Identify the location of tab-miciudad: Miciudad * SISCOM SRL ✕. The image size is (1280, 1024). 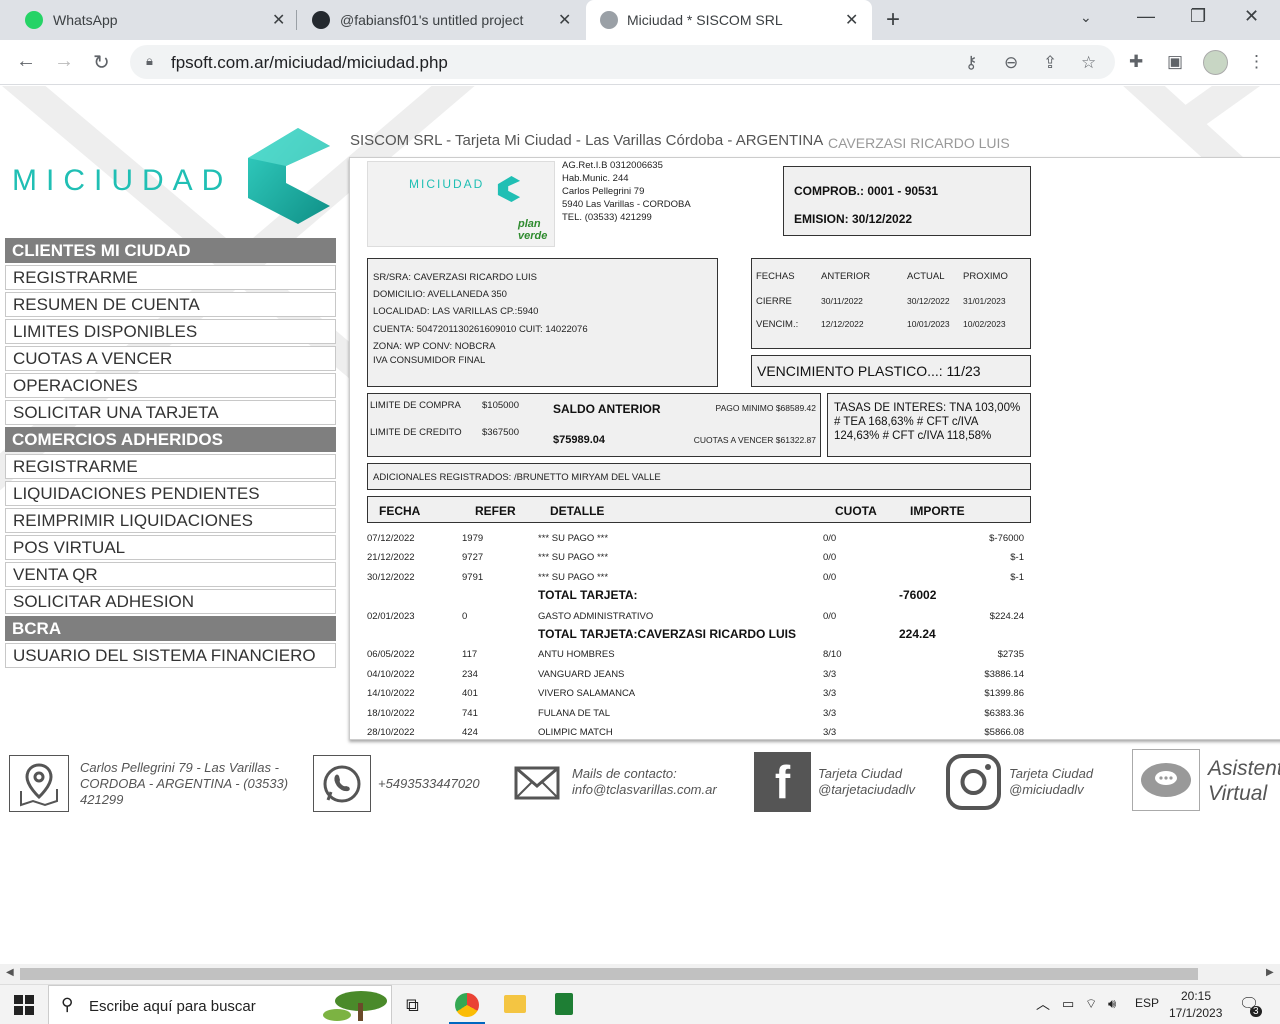
(729, 20).